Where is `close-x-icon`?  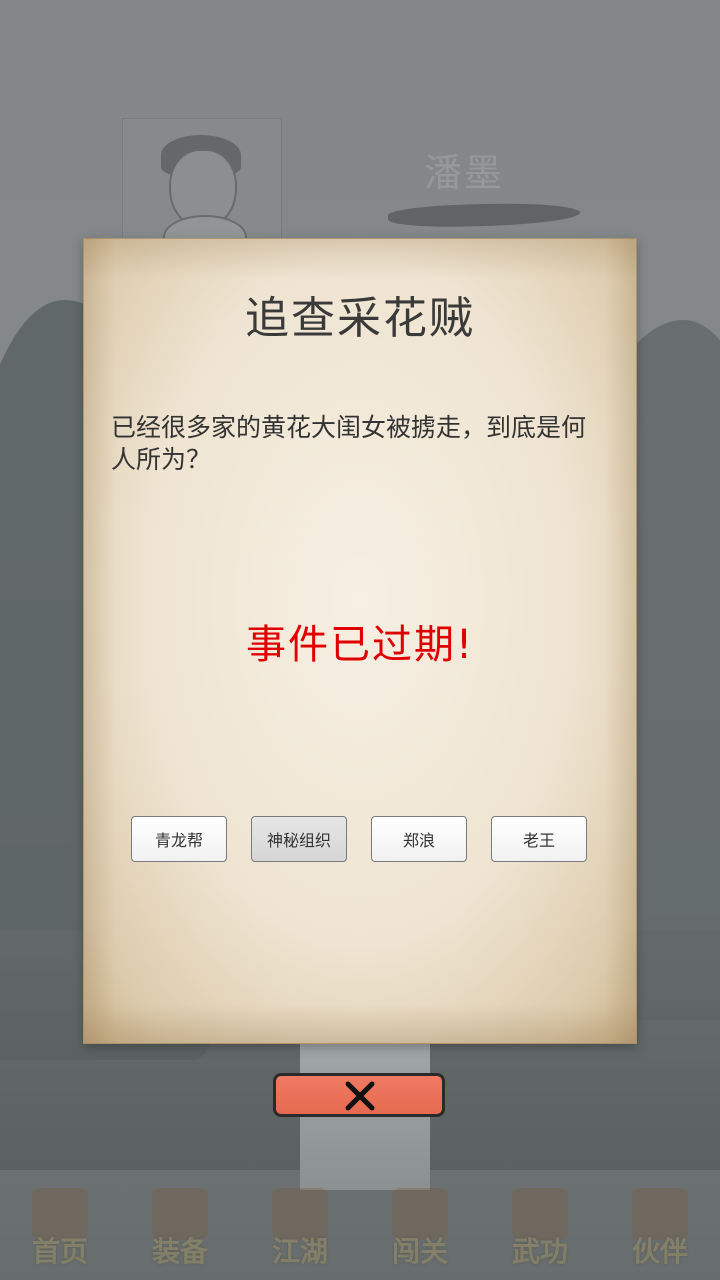
close-x-icon is located at coordinates (360, 1096).